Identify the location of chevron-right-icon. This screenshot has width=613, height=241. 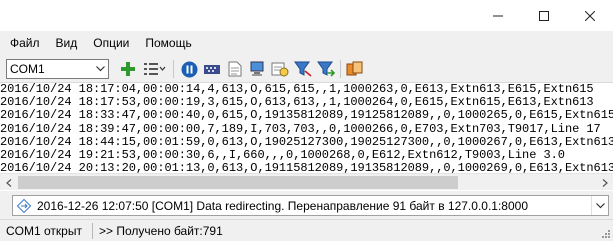
(605, 182).